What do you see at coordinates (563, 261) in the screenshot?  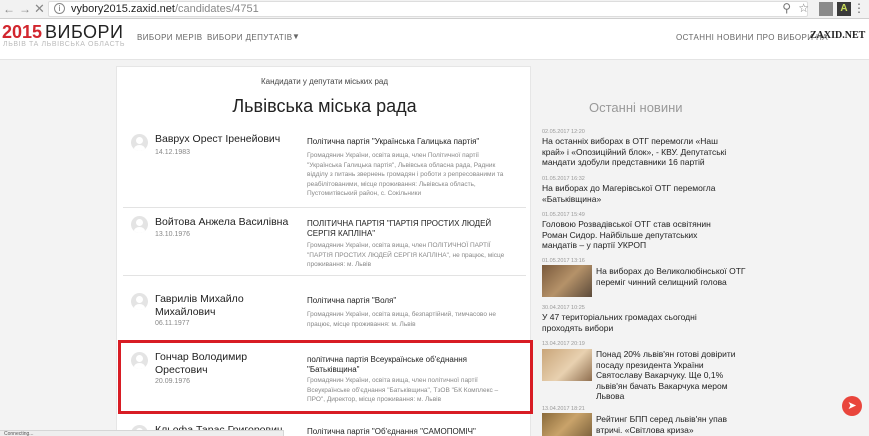 I see `news-date: 01.05.2017 13:16` at bounding box center [563, 261].